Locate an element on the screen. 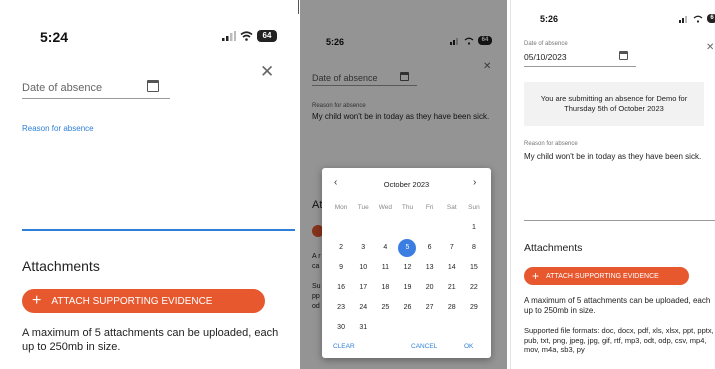  calendar-day: 16 is located at coordinates (341, 288).